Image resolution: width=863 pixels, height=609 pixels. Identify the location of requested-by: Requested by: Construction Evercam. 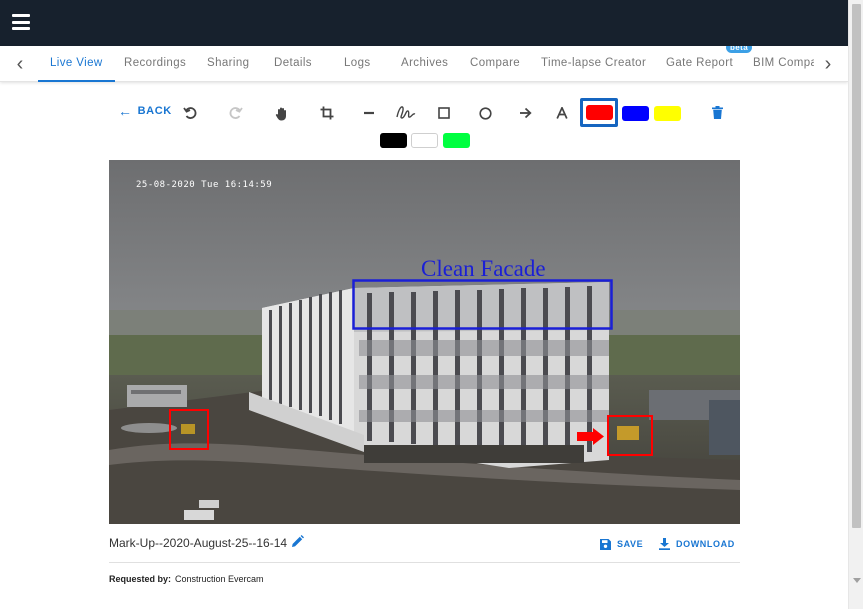
(186, 579).